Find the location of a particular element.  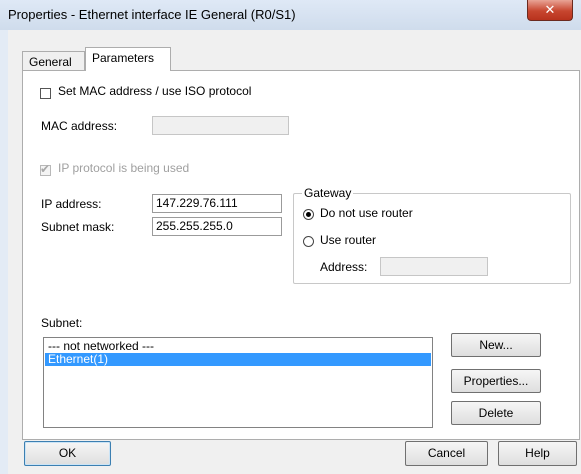

ip-protocol-checkbox: ✔ is located at coordinates (45, 169).